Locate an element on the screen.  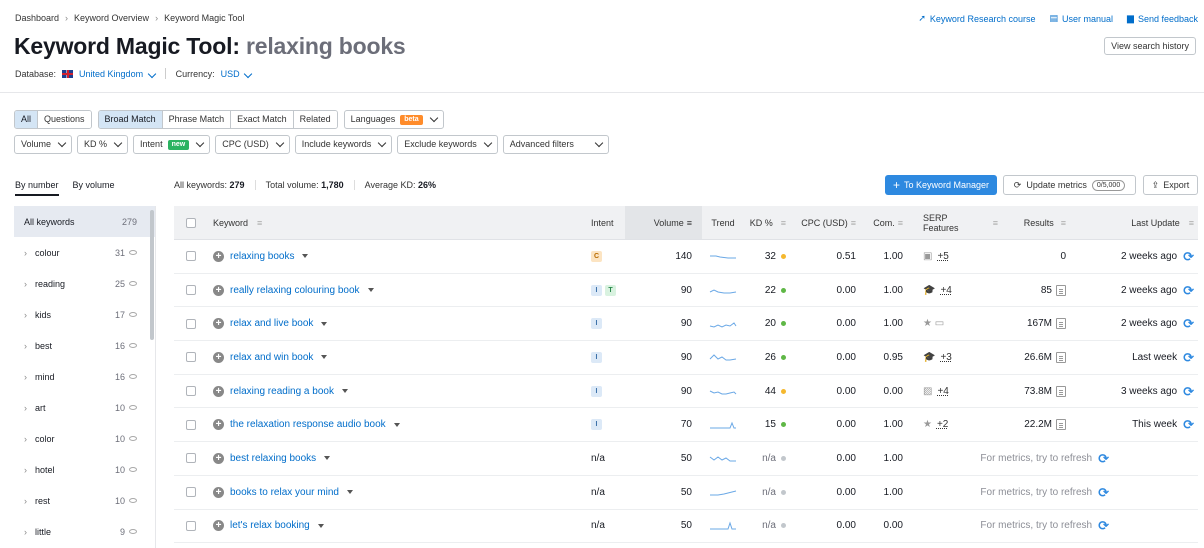
database-select: United Kingdom is located at coordinates (117, 74).